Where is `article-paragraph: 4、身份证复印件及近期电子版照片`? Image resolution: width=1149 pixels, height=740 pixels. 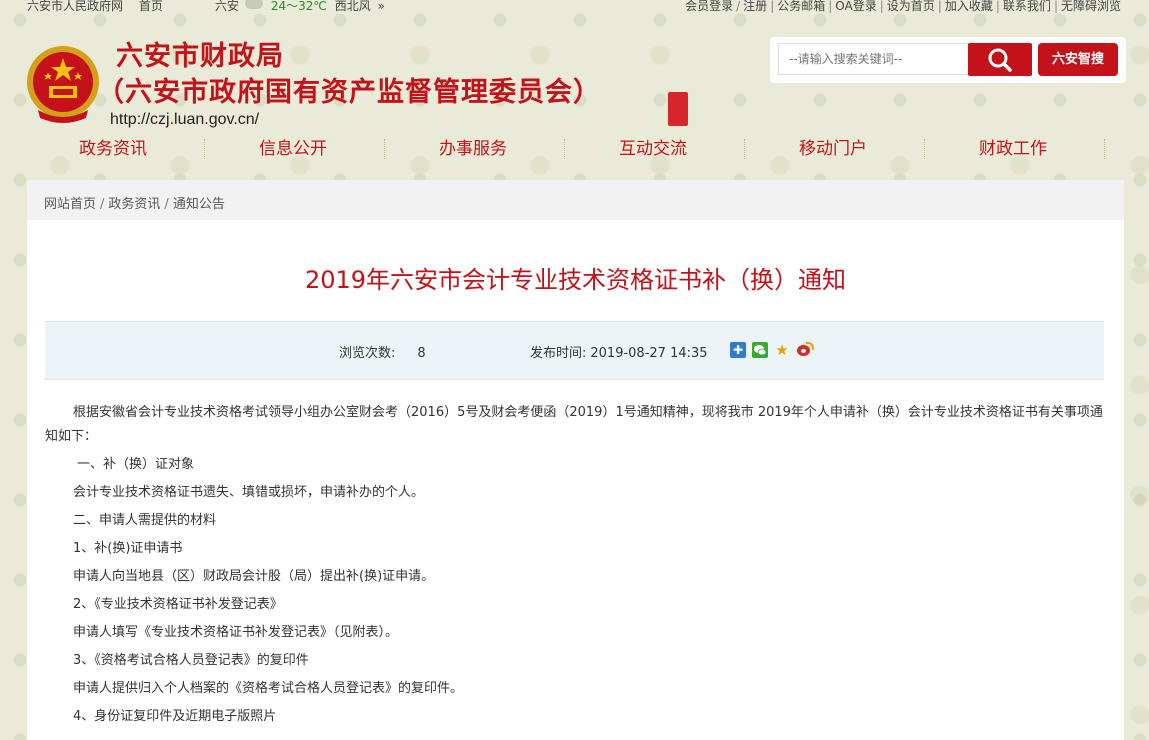 article-paragraph: 4、身份证复印件及近期电子版照片 is located at coordinates (175, 716).